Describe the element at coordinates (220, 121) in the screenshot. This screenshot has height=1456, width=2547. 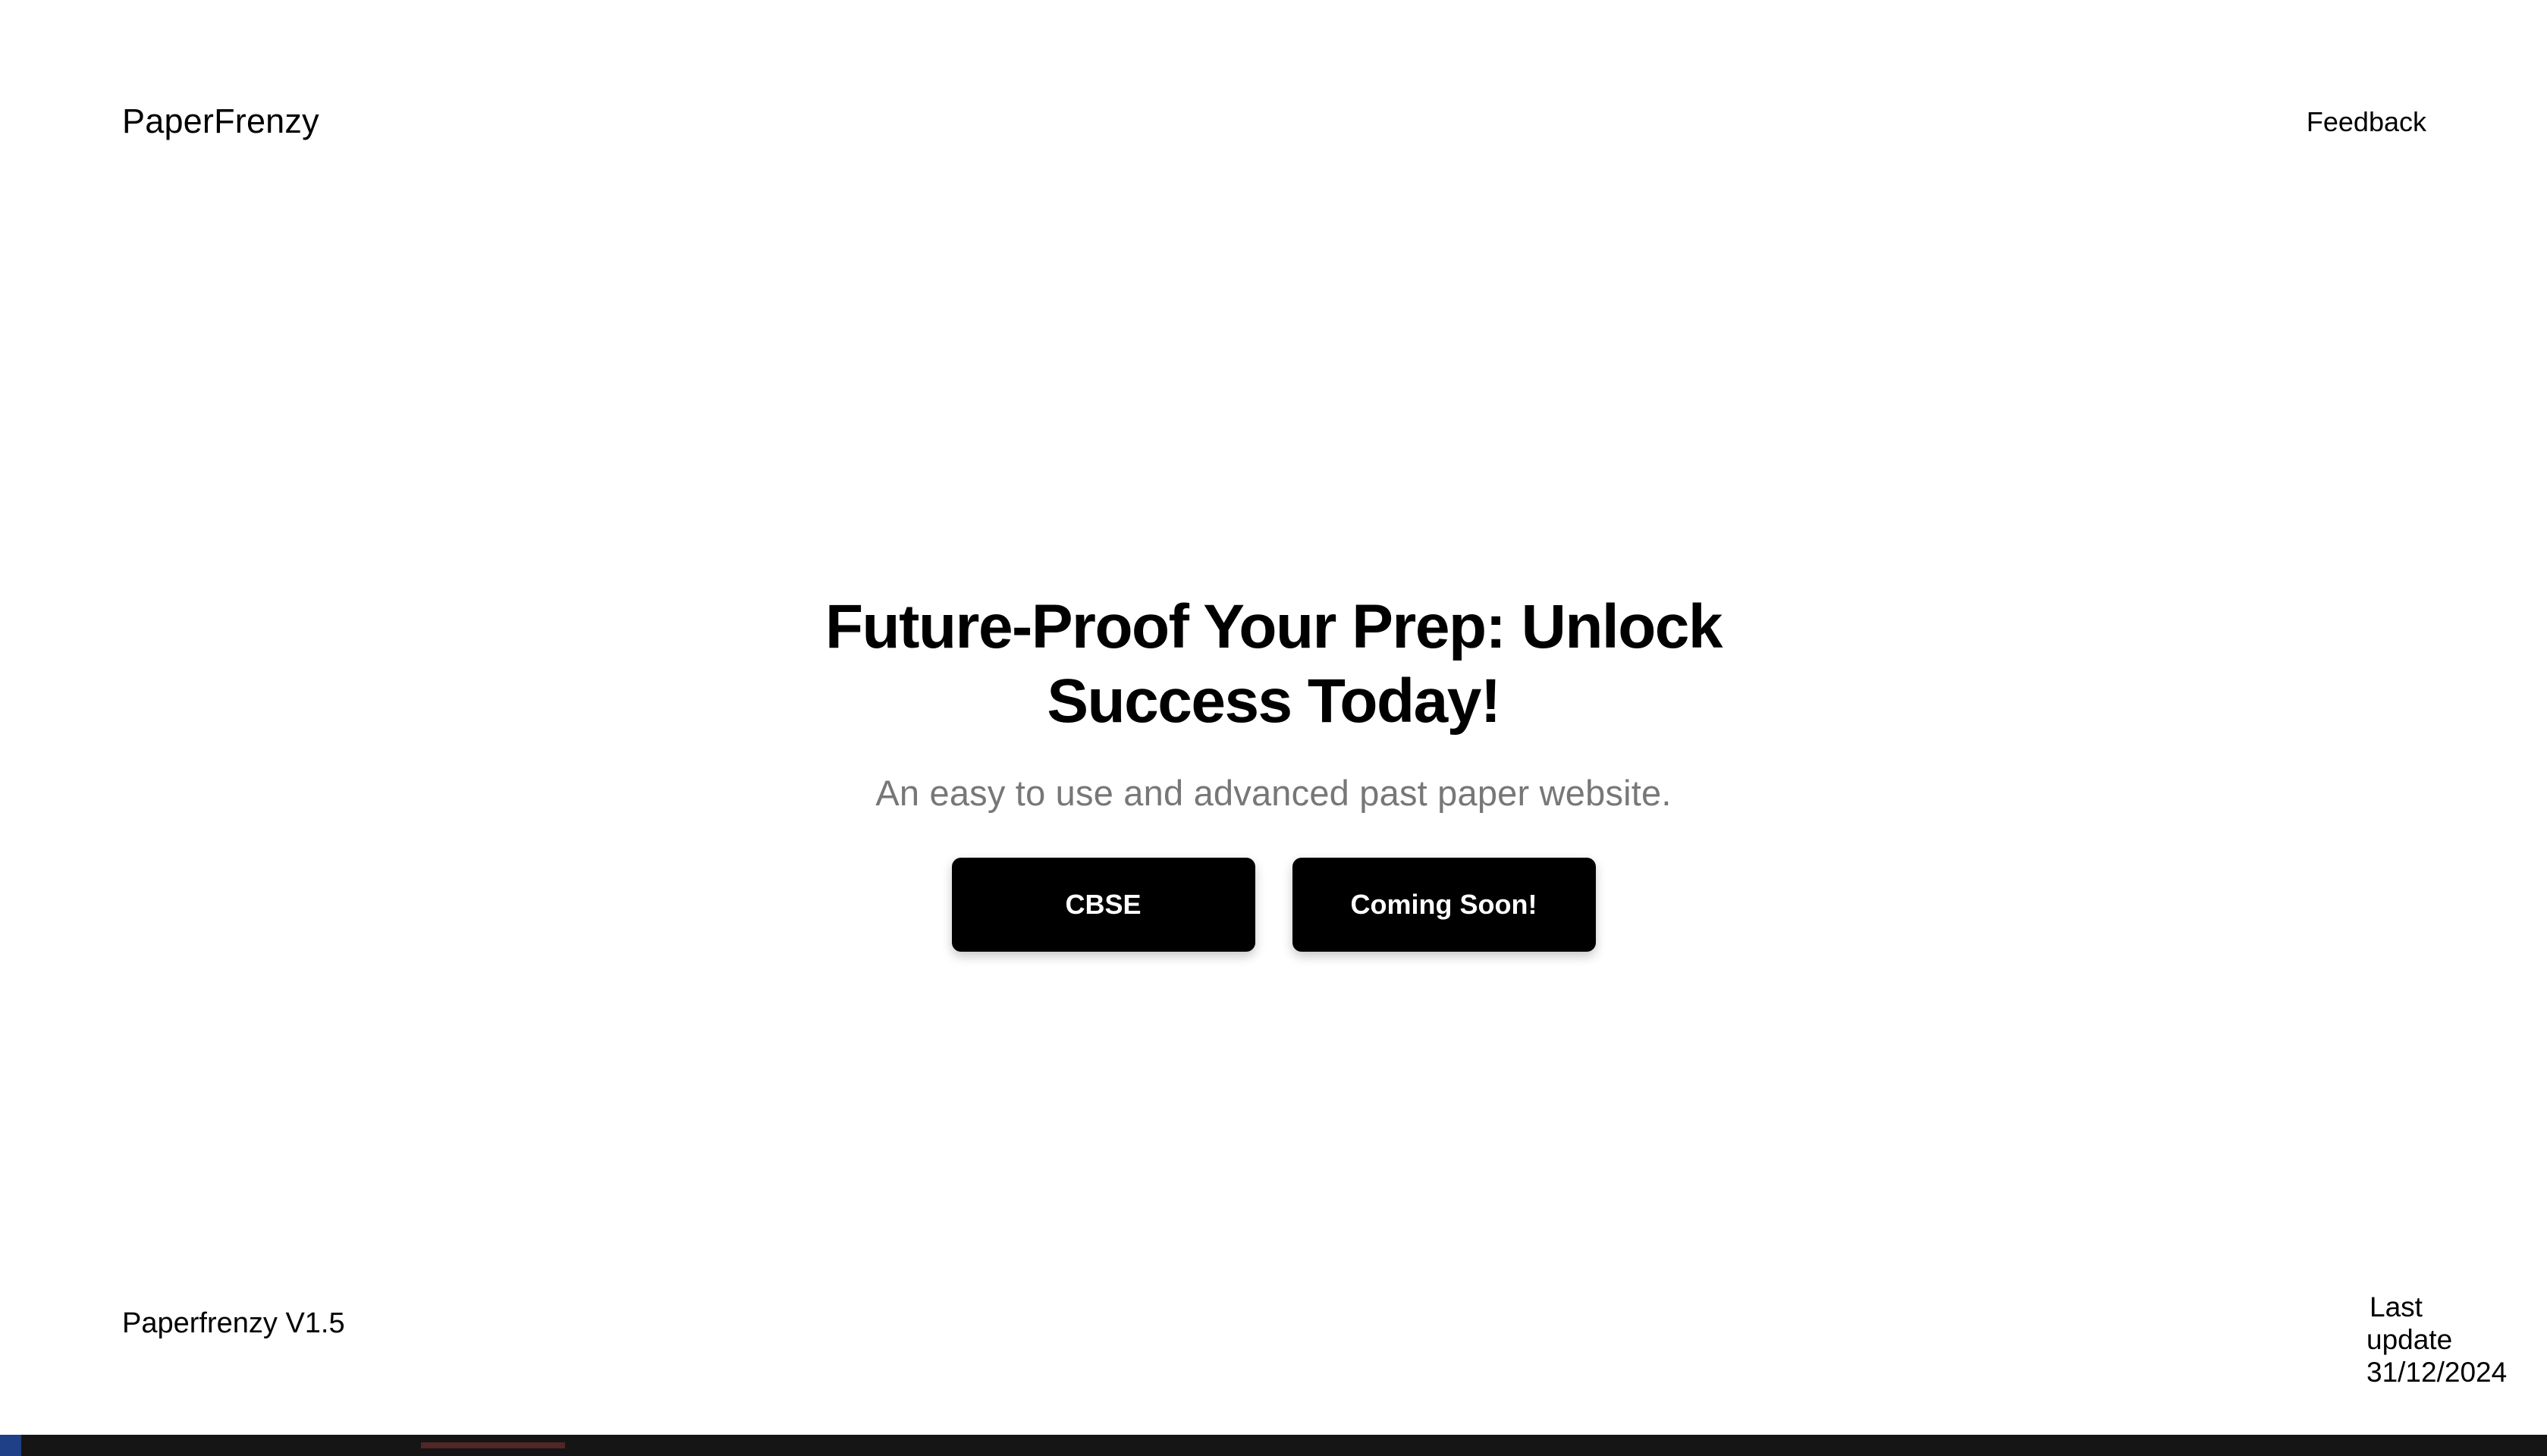
I see `site-logo: PaperFrenzy` at that location.